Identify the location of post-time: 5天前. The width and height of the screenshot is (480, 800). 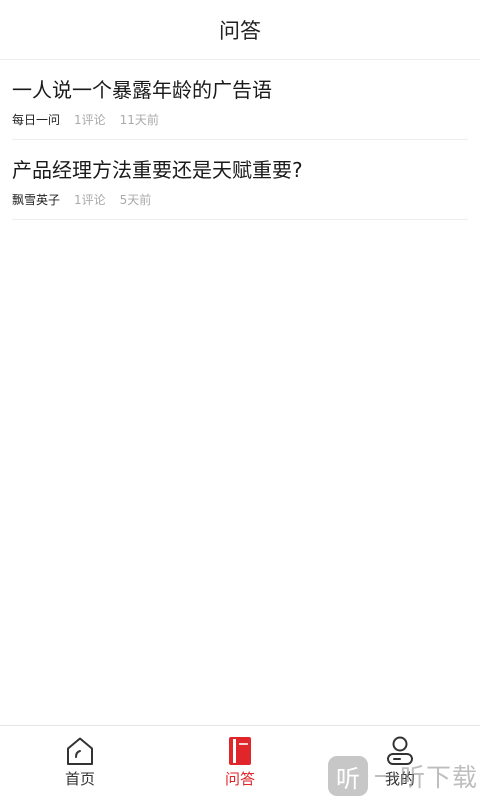
(135, 200).